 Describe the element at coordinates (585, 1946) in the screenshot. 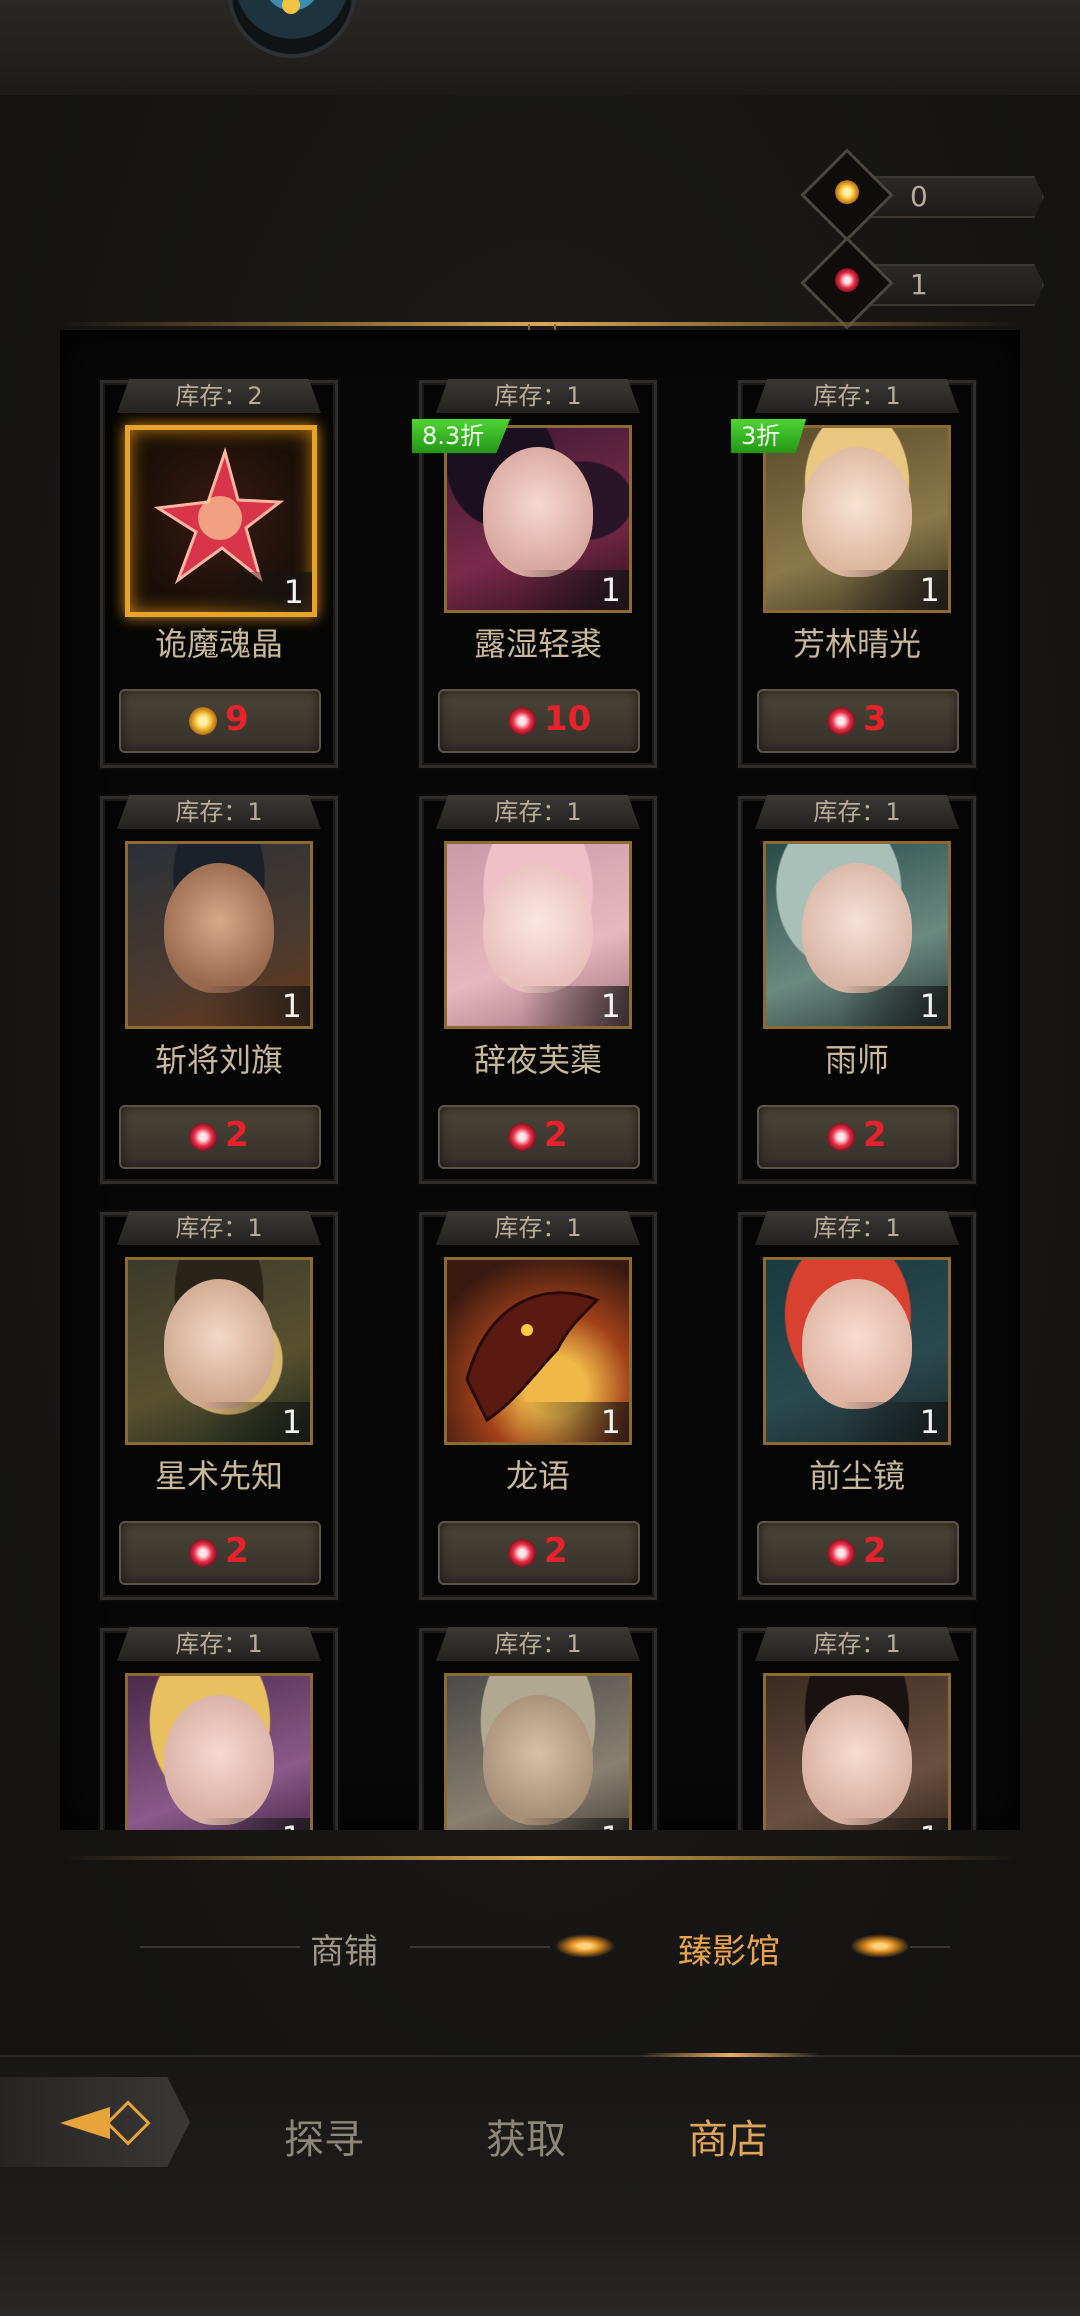

I see `tab-spark-left` at that location.